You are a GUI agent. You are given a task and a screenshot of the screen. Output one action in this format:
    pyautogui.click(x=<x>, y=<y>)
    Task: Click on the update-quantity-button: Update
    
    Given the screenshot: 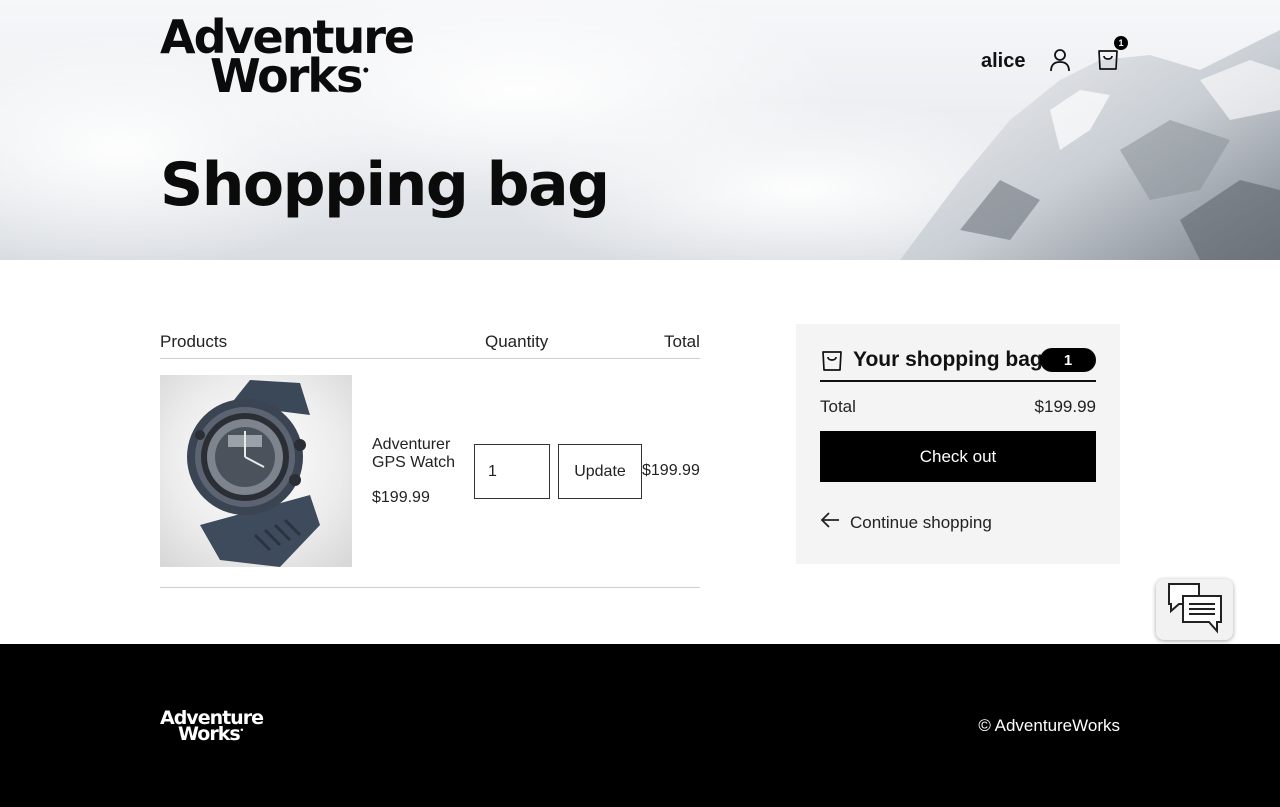 What is the action you would take?
    pyautogui.click(x=600, y=471)
    